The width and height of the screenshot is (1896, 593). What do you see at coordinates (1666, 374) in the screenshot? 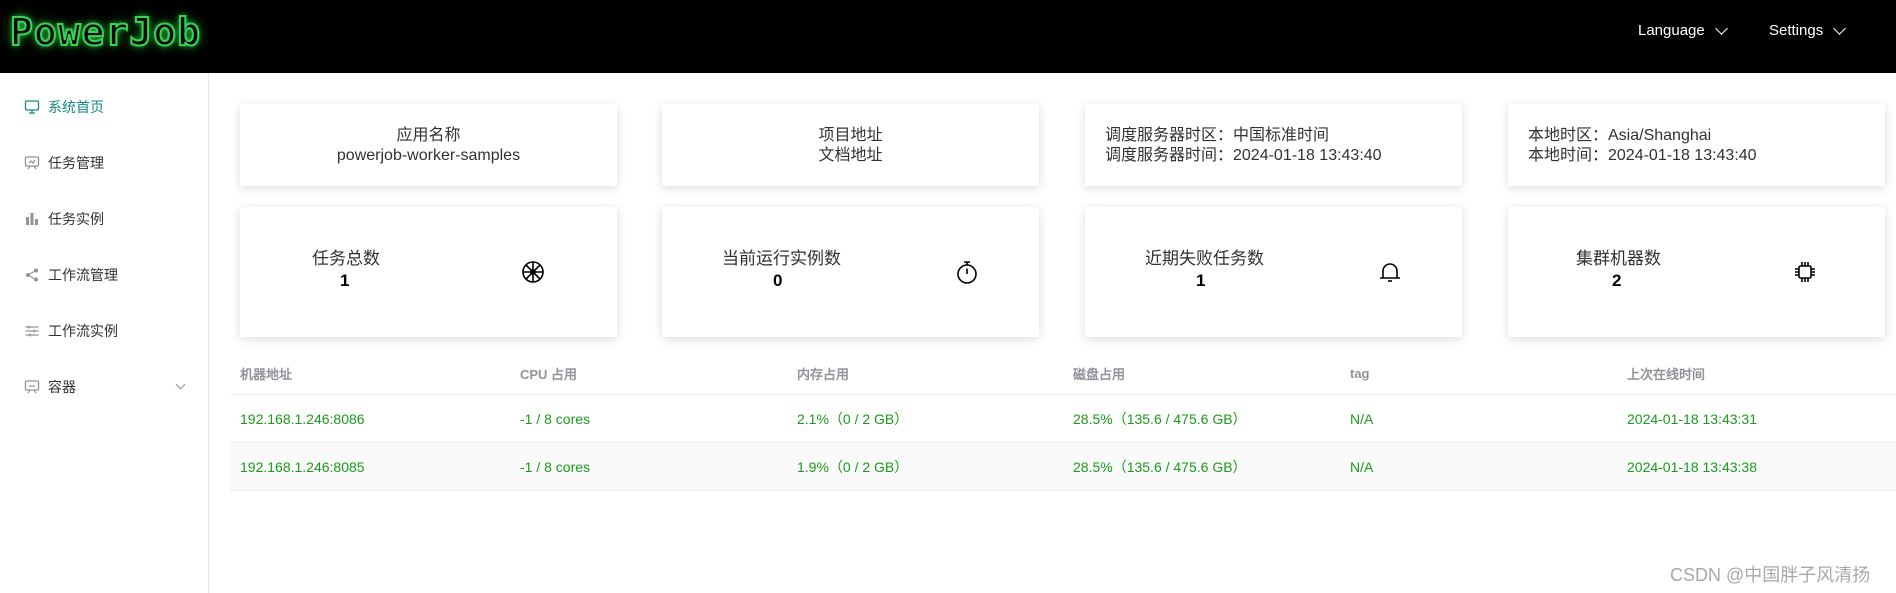
I see `column-header-last-online: 上次在线时间` at bounding box center [1666, 374].